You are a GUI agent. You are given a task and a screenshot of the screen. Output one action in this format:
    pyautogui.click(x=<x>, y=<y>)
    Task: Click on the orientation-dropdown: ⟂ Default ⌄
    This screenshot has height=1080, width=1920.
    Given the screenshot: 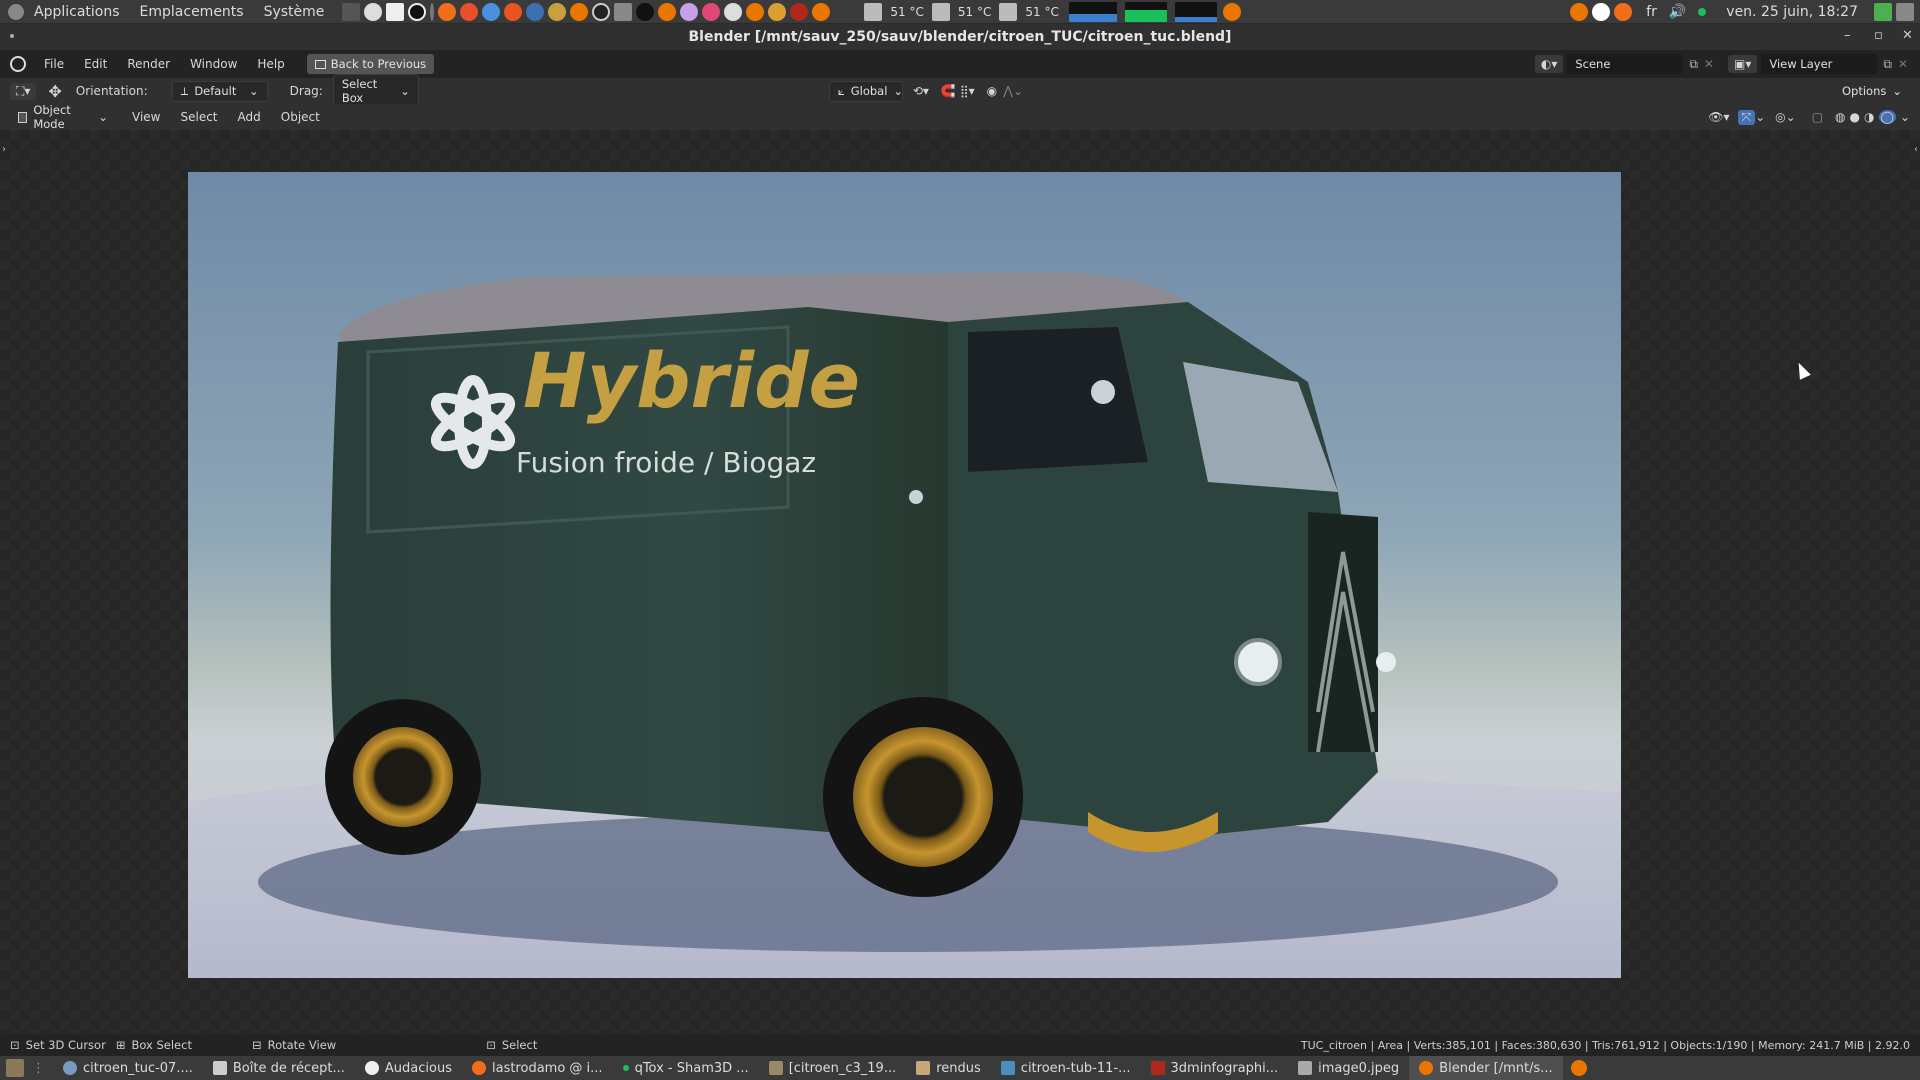 What is the action you would take?
    pyautogui.click(x=219, y=91)
    